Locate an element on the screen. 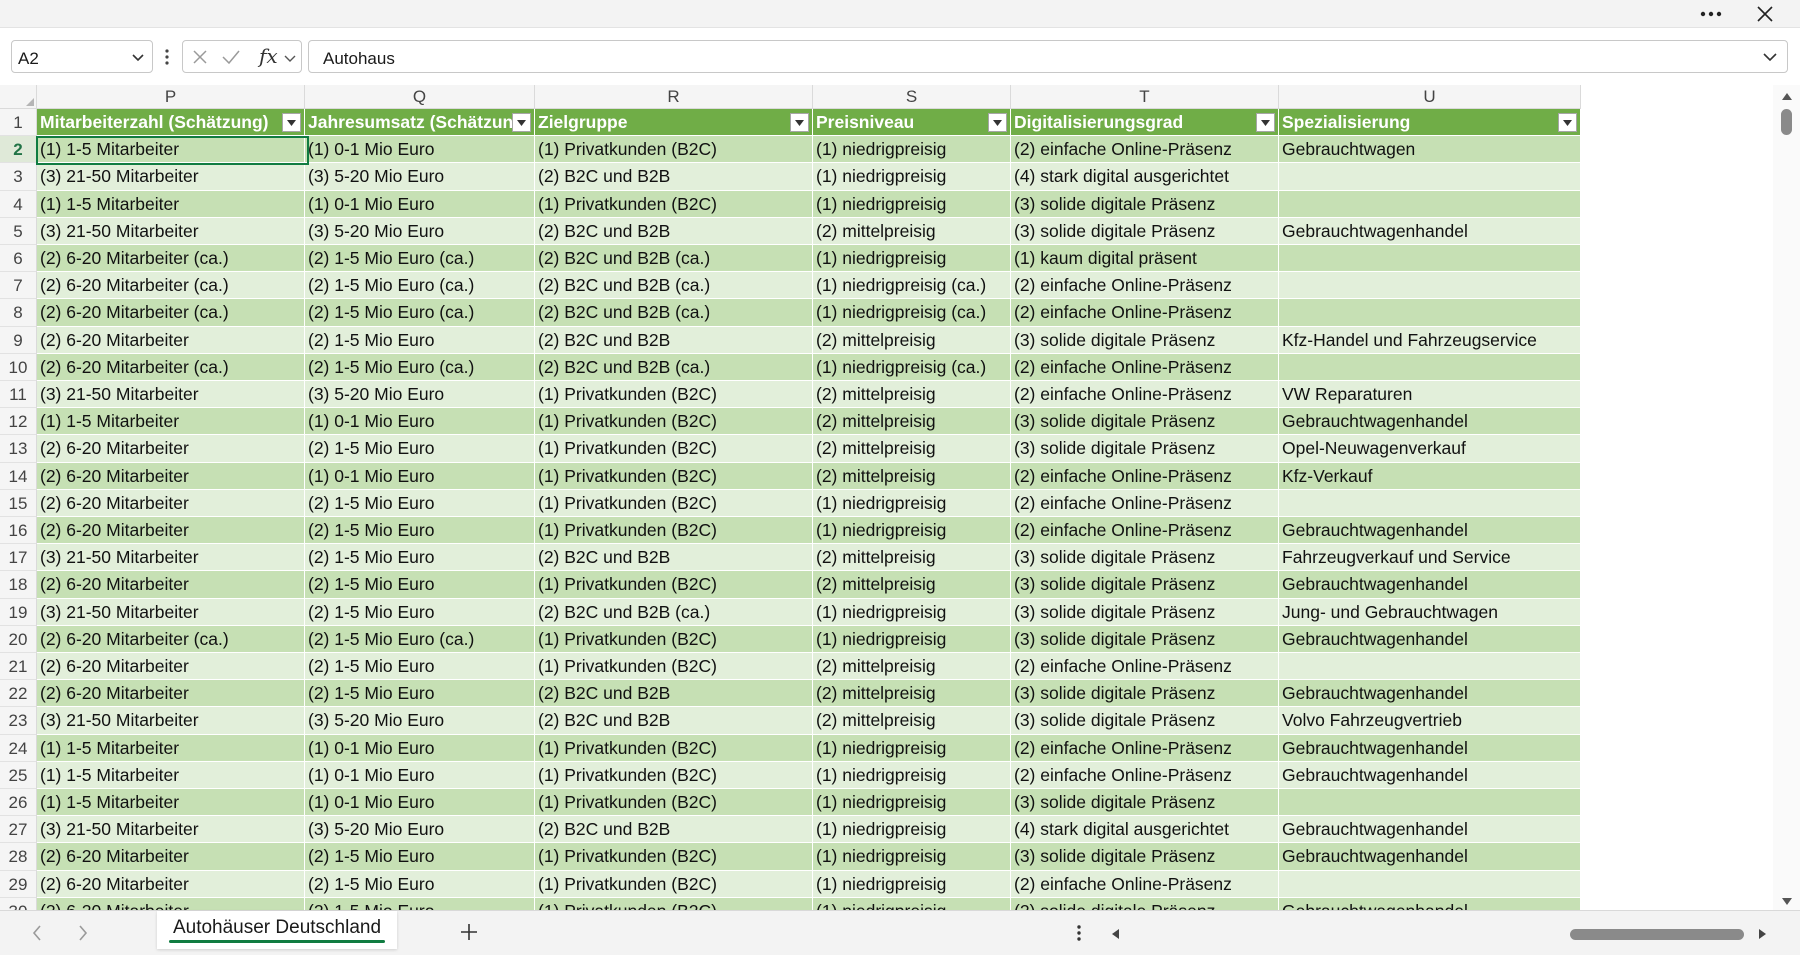 This screenshot has height=955, width=1800. cancel-entry-button is located at coordinates (200, 57).